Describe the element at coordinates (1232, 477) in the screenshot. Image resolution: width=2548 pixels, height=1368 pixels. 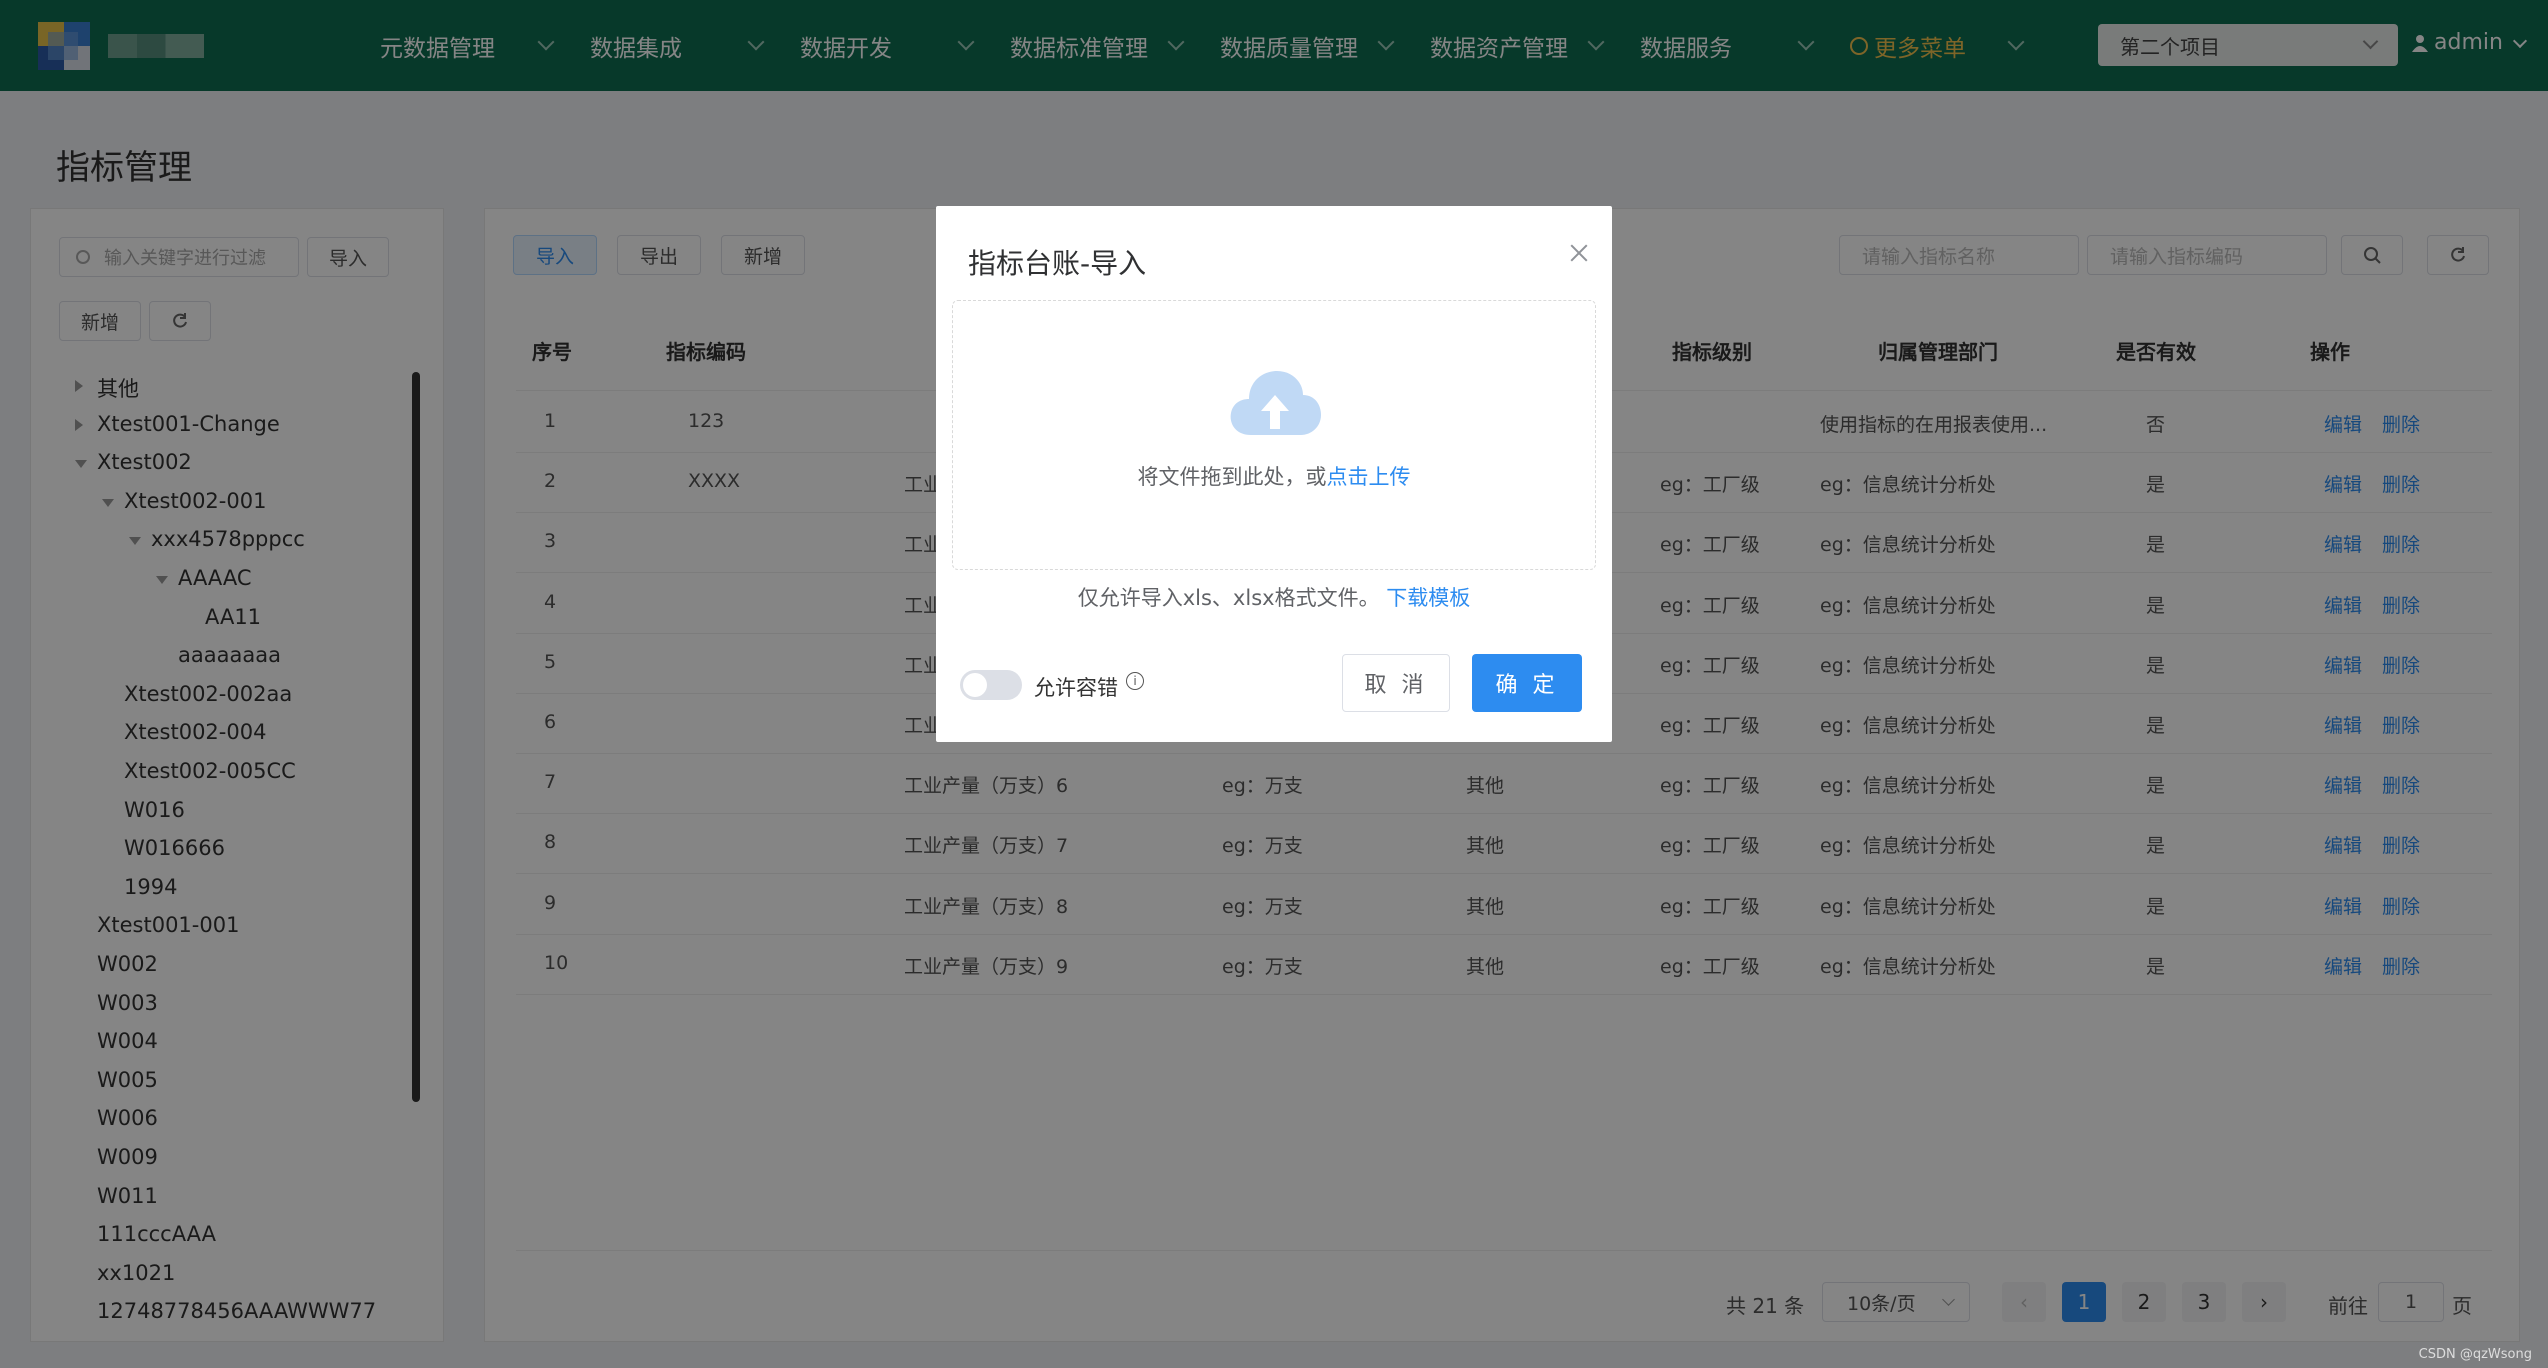
I see `drop-instruction: 将文件拖到此处，或` at that location.